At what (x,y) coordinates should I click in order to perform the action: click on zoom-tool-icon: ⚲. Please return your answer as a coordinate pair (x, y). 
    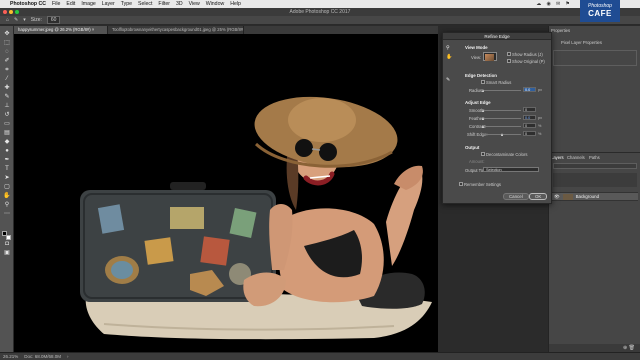
    Looking at the image, I should click on (7, 205).